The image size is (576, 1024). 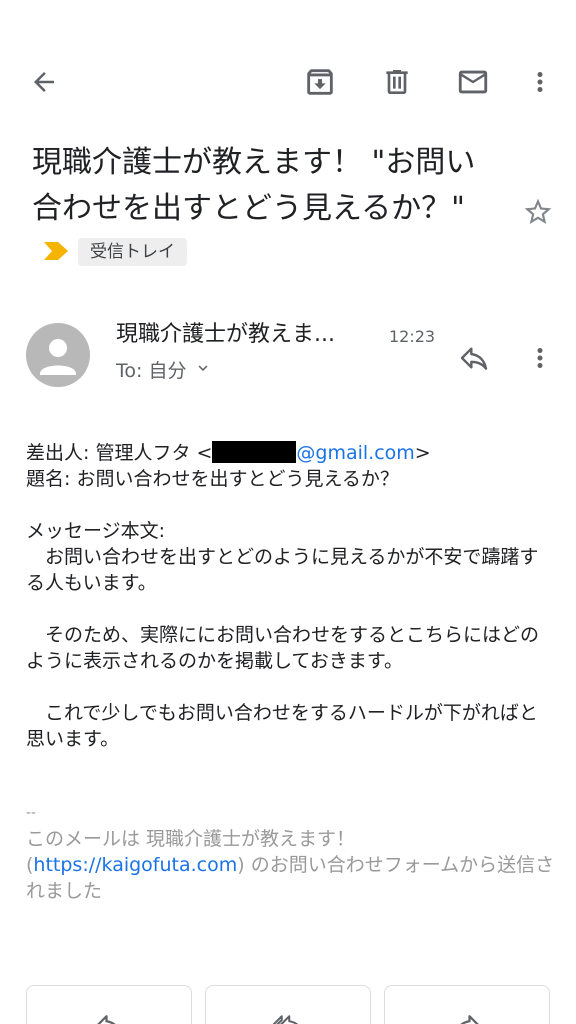 I want to click on paragraph-1: お問い合わせを出すとどのように見えるかが不安で躊躇する人もいます。, so click(x=282, y=570).